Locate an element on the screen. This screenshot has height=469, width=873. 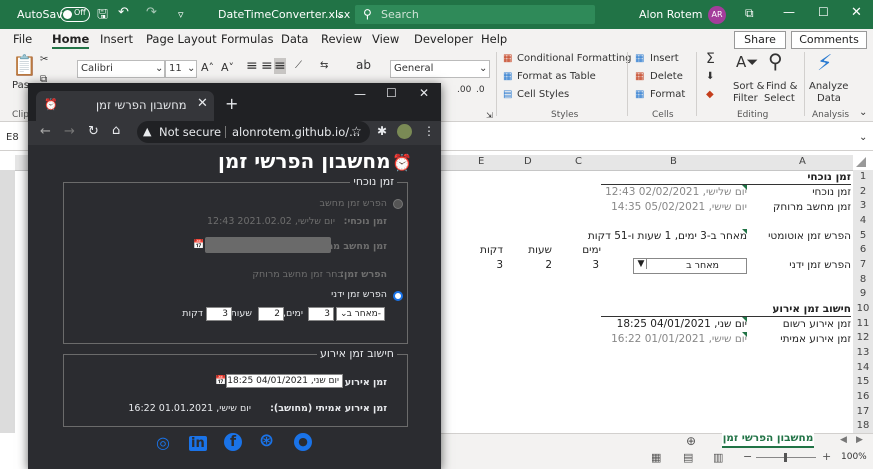
recorded-time-input: יום שני, 04/01/2021 18:25 is located at coordinates (284, 381).